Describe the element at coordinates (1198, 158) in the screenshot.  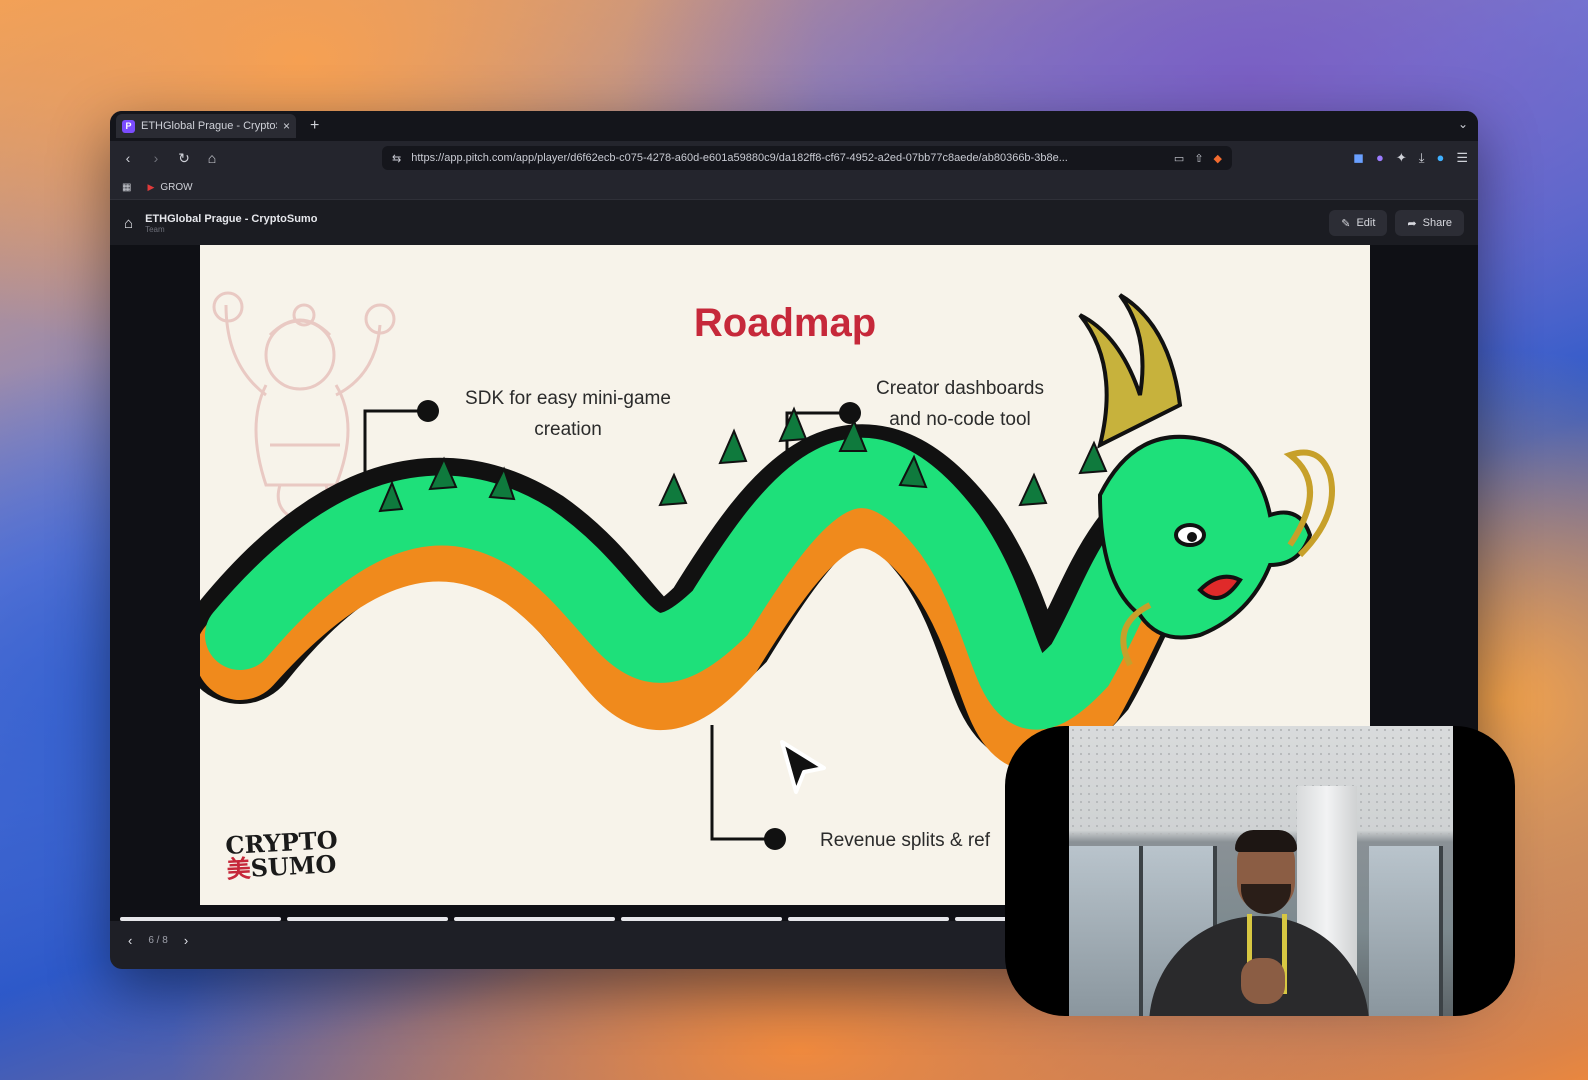
I see `share-page-icon: ⇧` at that location.